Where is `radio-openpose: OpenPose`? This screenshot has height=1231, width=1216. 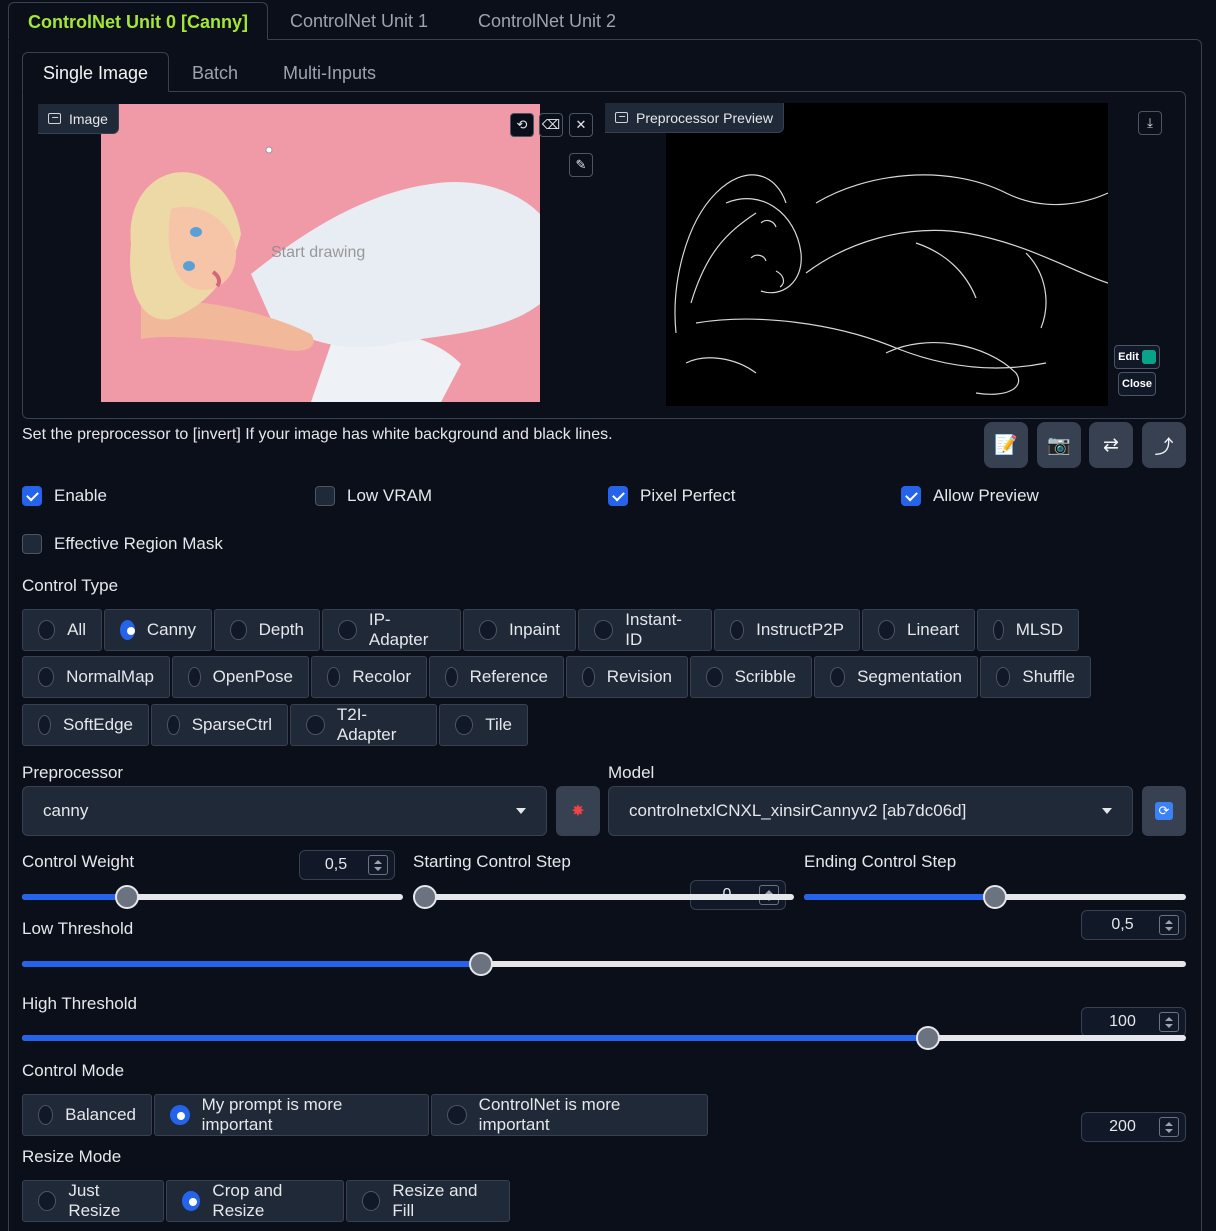 radio-openpose: OpenPose is located at coordinates (240, 677).